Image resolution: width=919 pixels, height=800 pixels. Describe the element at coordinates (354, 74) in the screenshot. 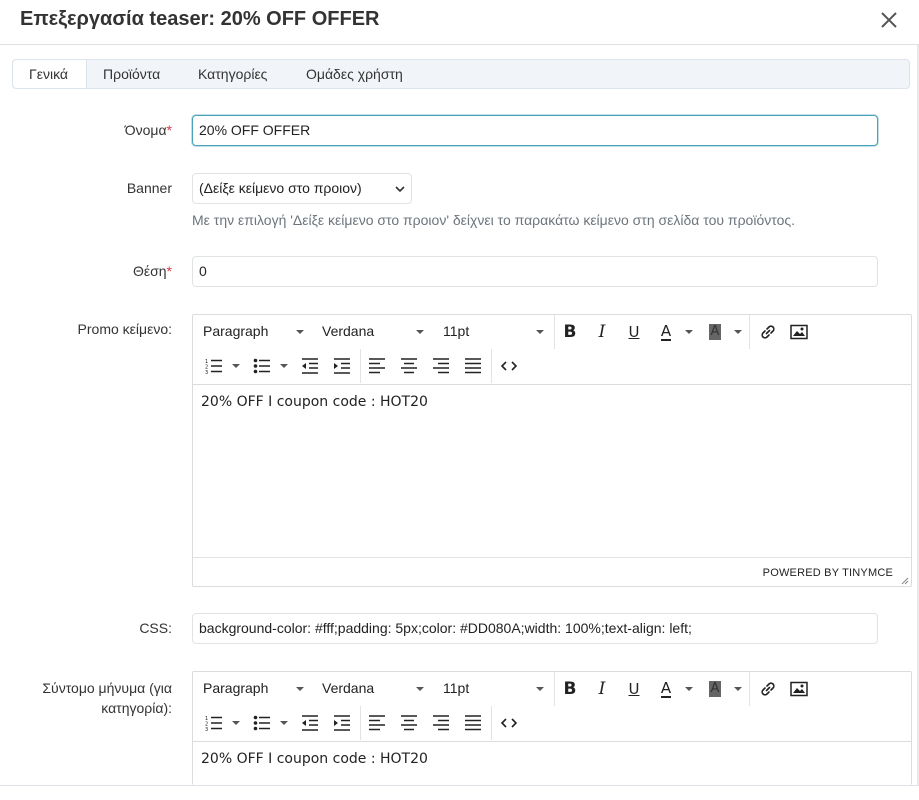

I see `tab-user-groups: Ομάδες χρήστη` at that location.